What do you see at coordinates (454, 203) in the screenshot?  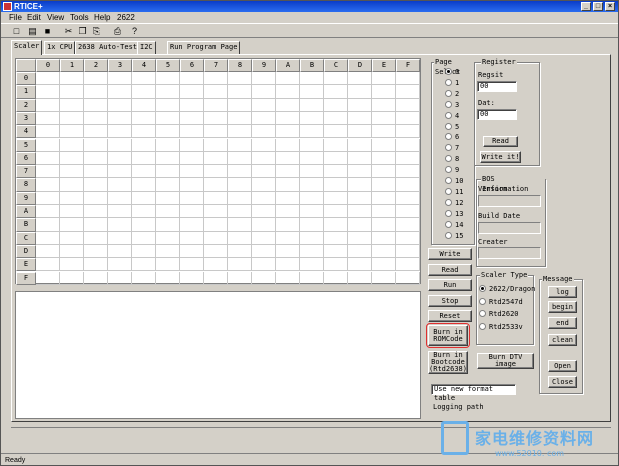 I see `page-radio-12: 12` at bounding box center [454, 203].